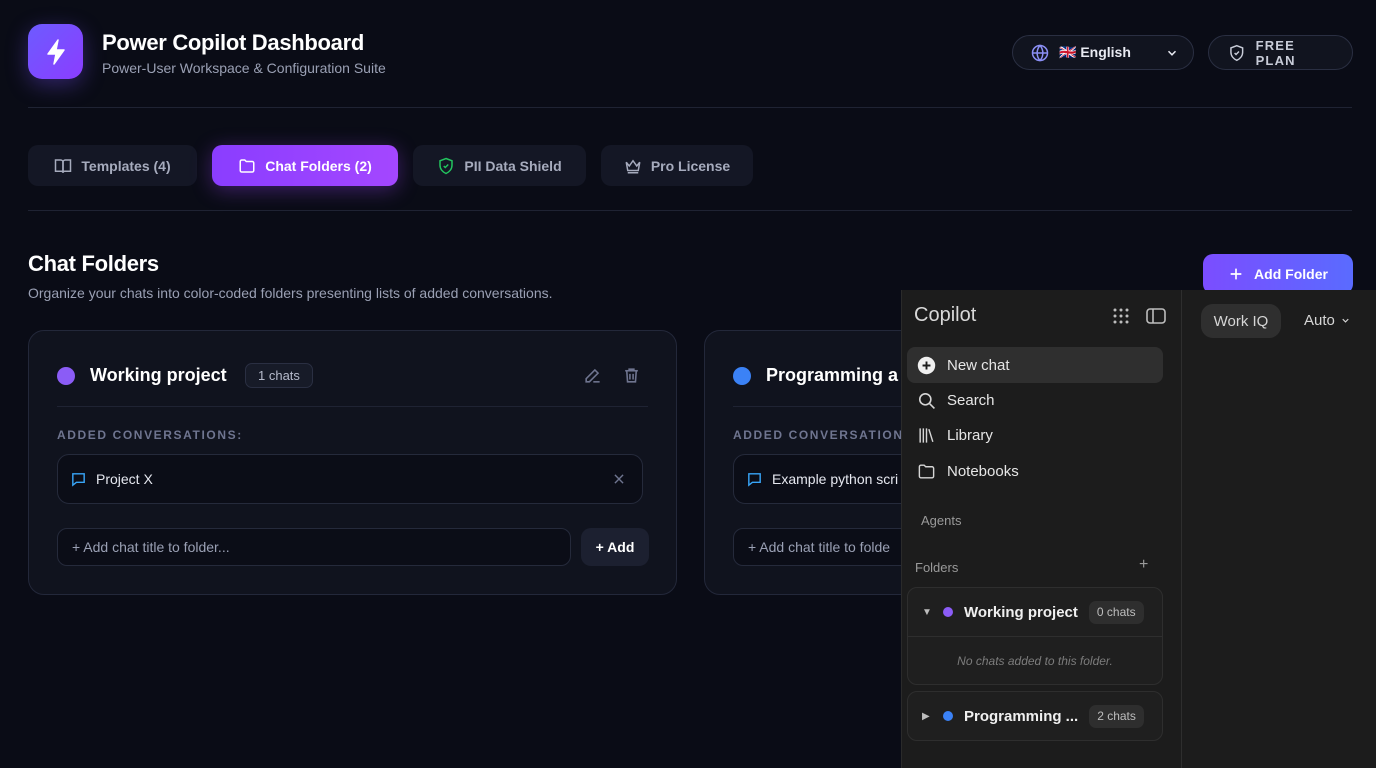  I want to click on plus-circle-icon, so click(926, 365).